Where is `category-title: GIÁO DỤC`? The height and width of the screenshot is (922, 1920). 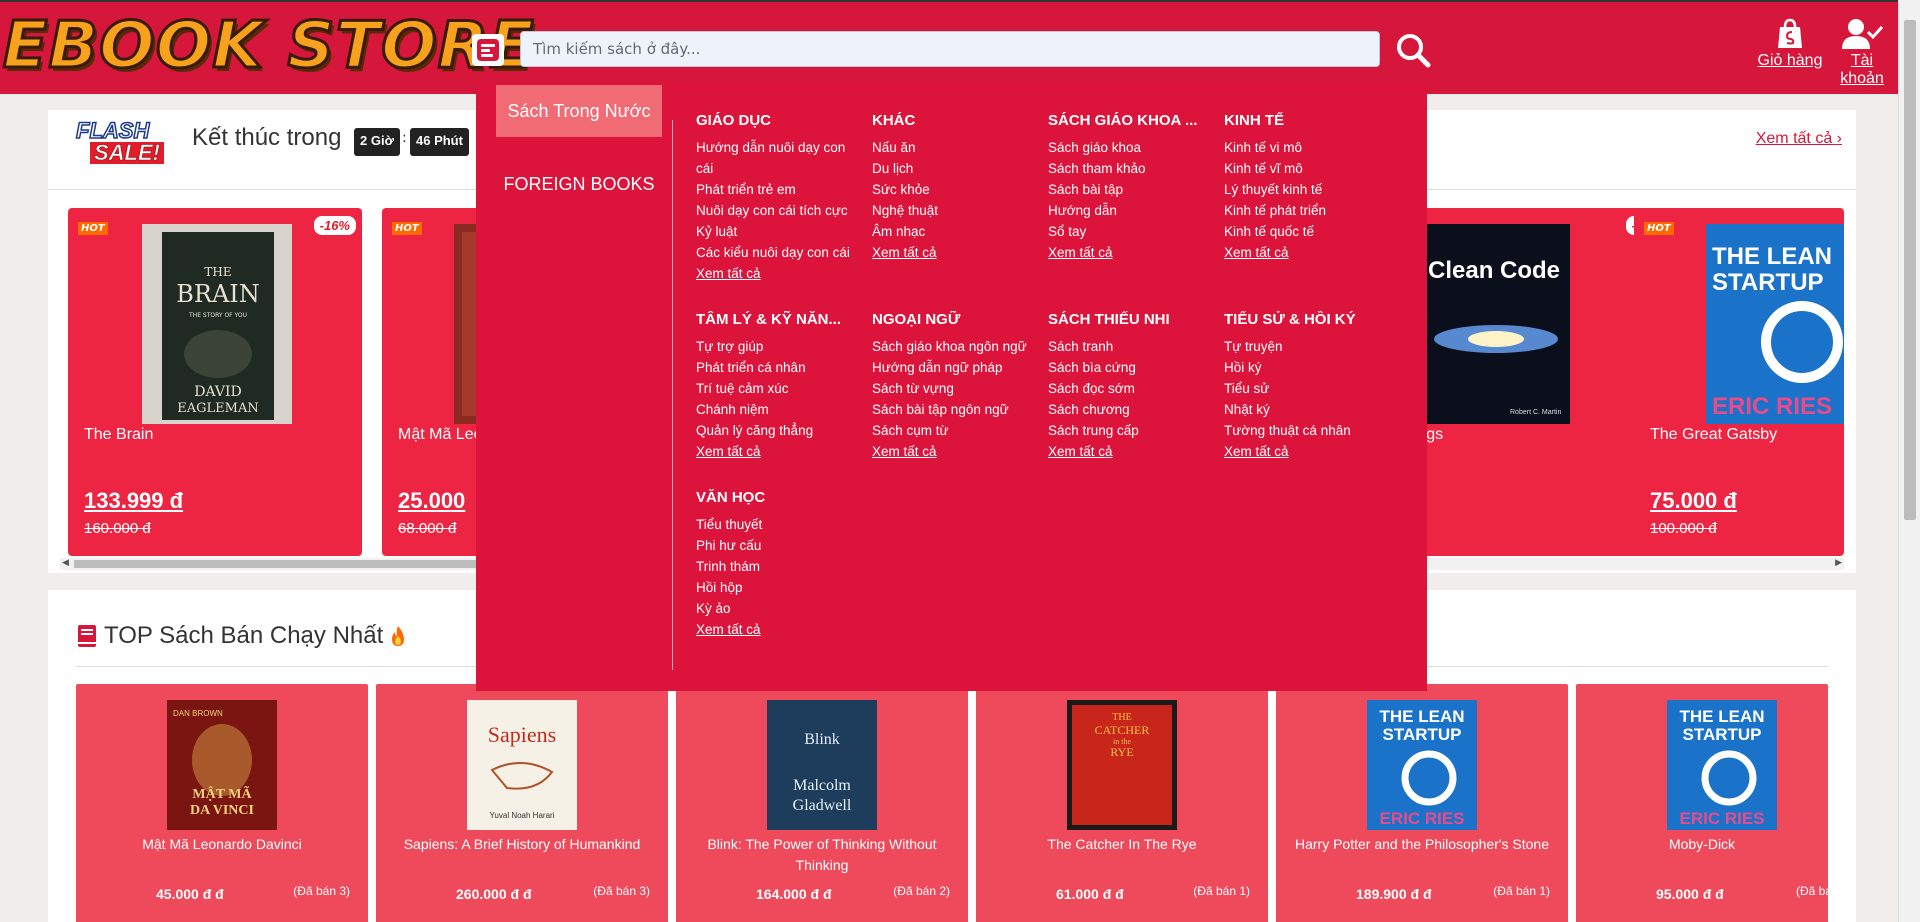
category-title: GIÁO DỤC is located at coordinates (781, 120).